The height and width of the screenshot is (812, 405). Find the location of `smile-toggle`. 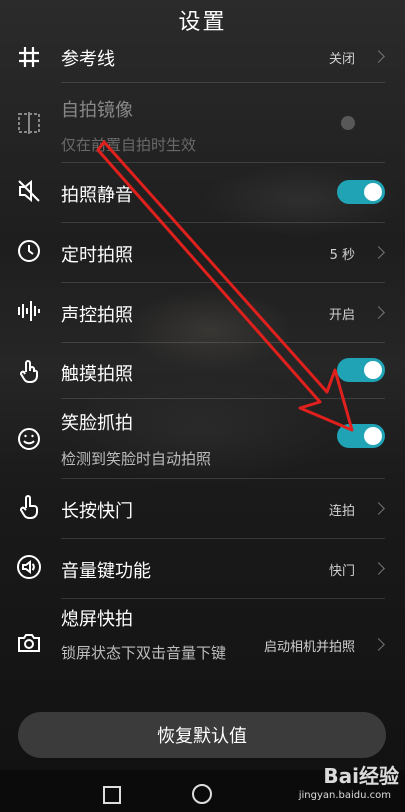

smile-toggle is located at coordinates (361, 436).